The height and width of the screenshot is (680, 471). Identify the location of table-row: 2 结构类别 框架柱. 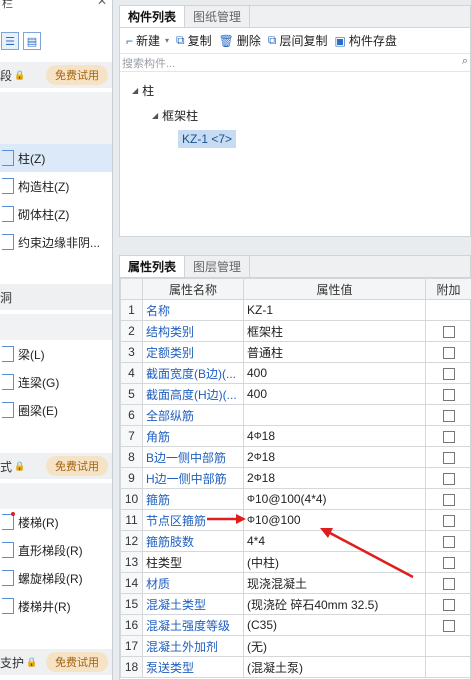
(295, 331).